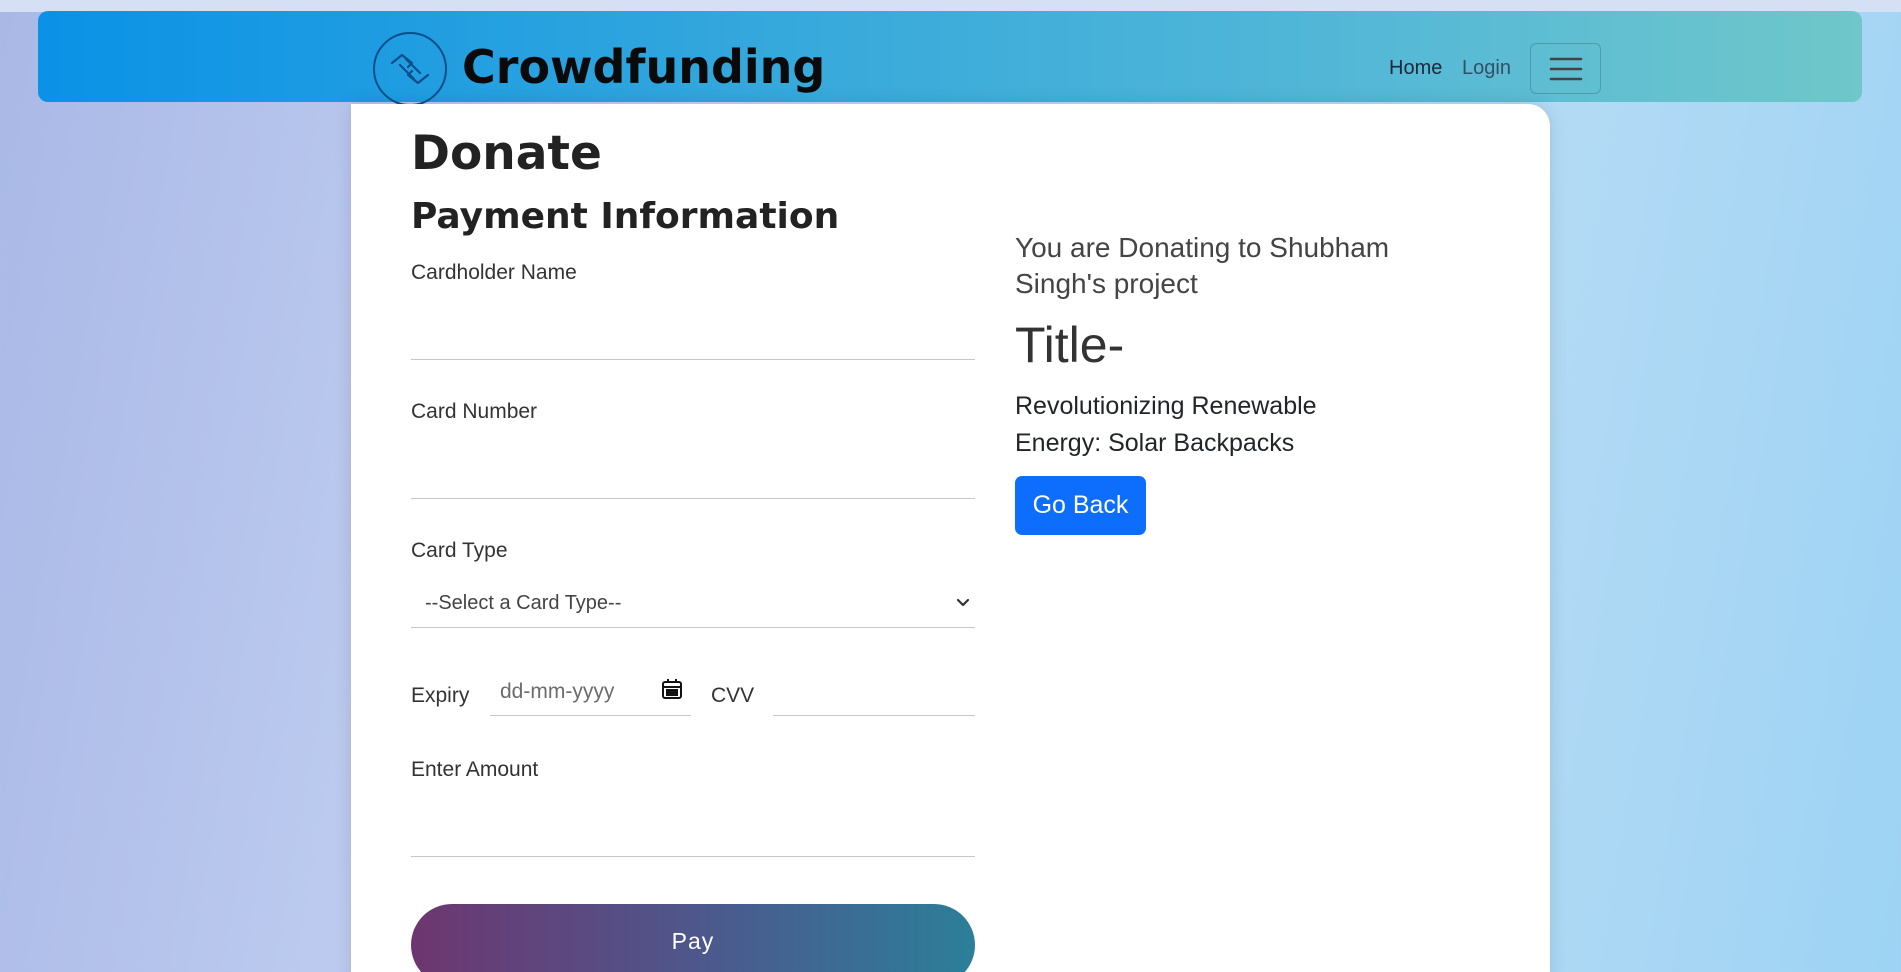 This screenshot has width=1901, height=972. I want to click on expiry-date-input: dd-mm-yyyy, so click(590, 690).